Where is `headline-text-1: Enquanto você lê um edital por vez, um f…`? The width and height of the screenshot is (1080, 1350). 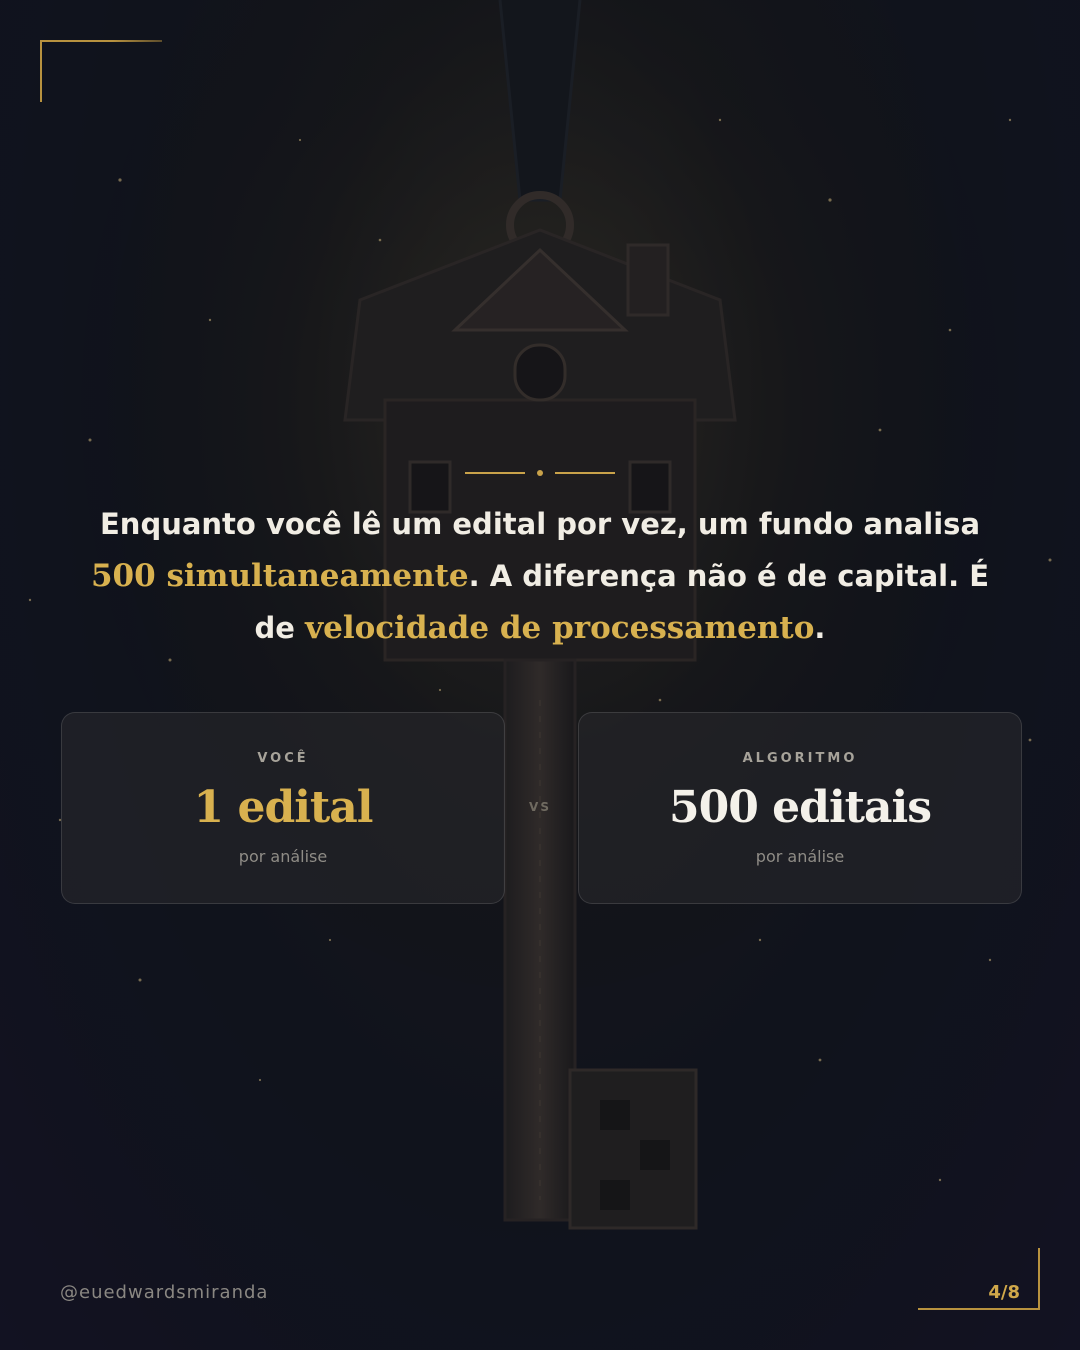
headline-text-1: Enquanto você lê um edital por vez, um f… is located at coordinates (540, 524).